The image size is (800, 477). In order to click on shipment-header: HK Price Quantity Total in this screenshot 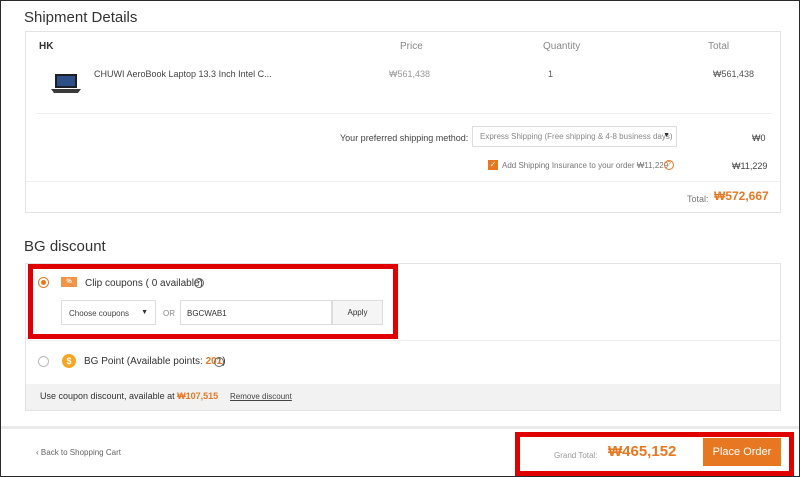, I will do `click(403, 46)`.